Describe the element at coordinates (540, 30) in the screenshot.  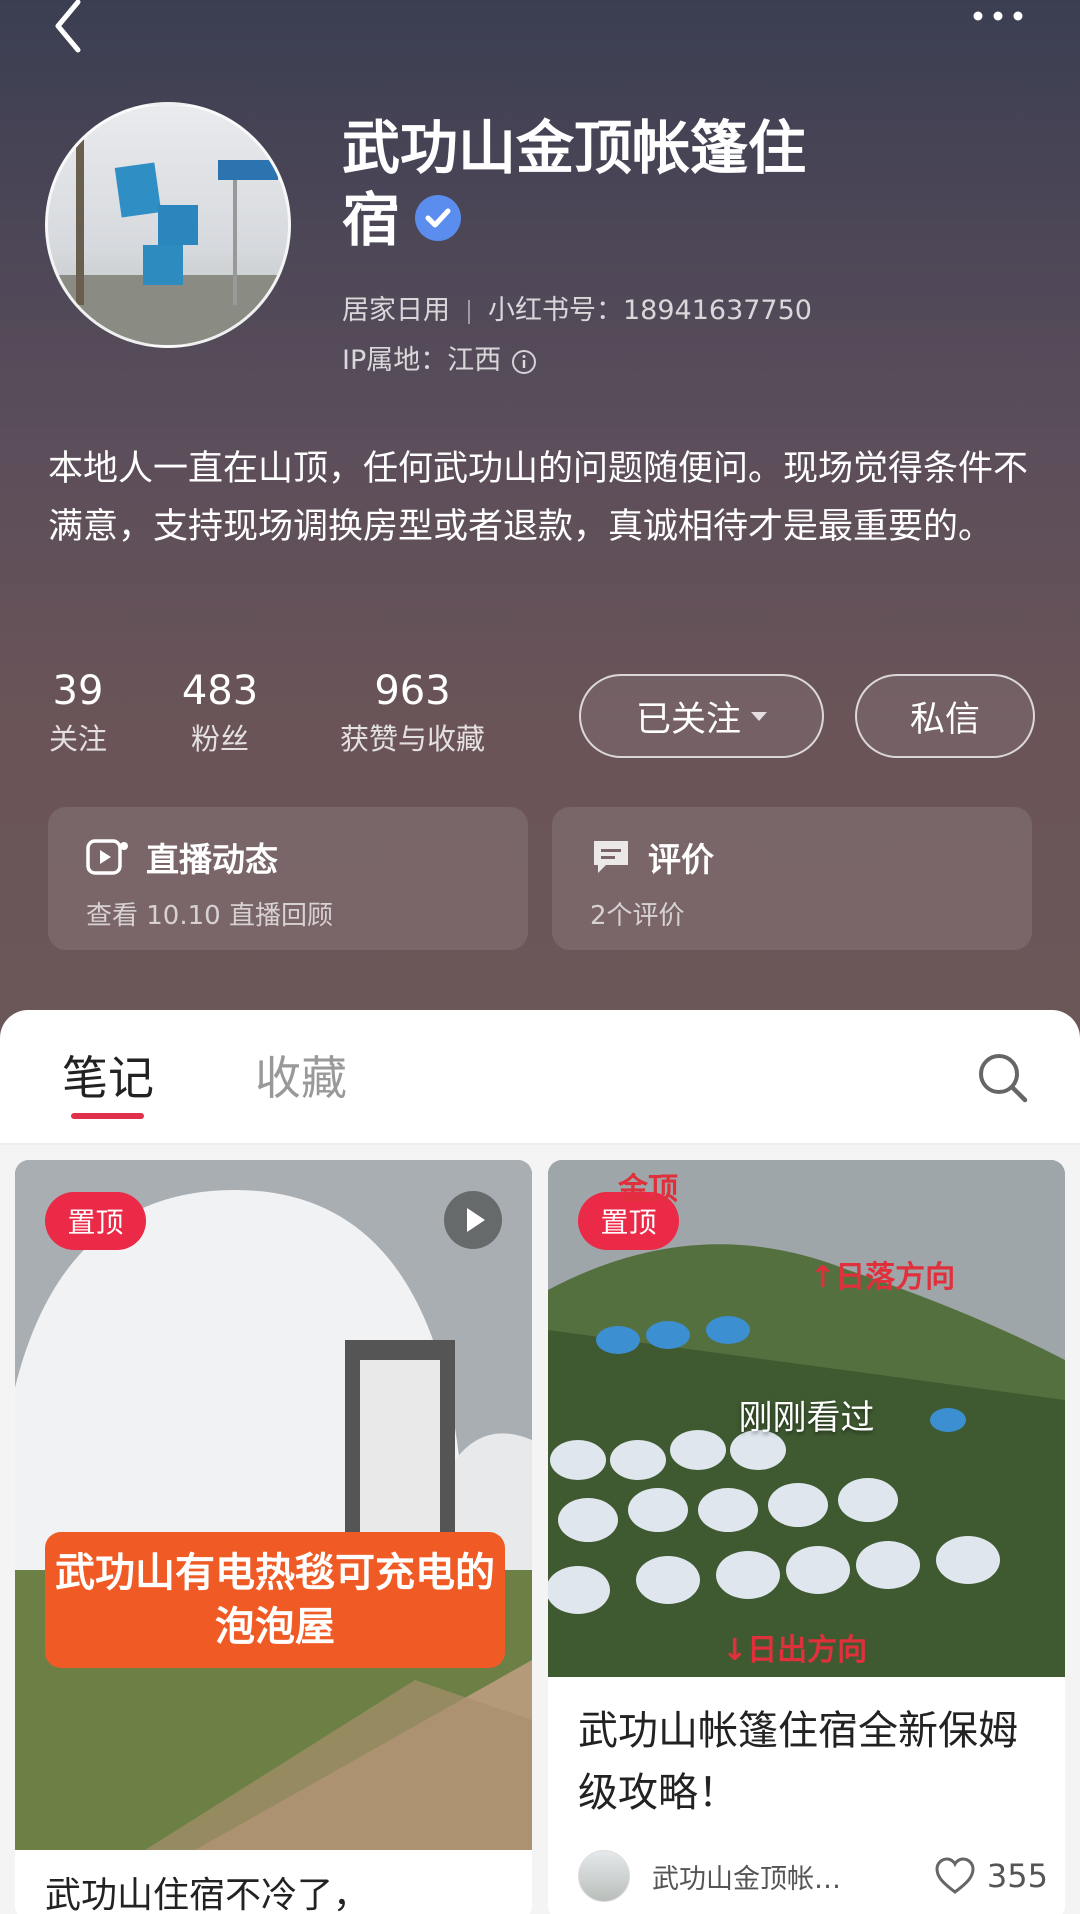
I see `top-bar` at that location.